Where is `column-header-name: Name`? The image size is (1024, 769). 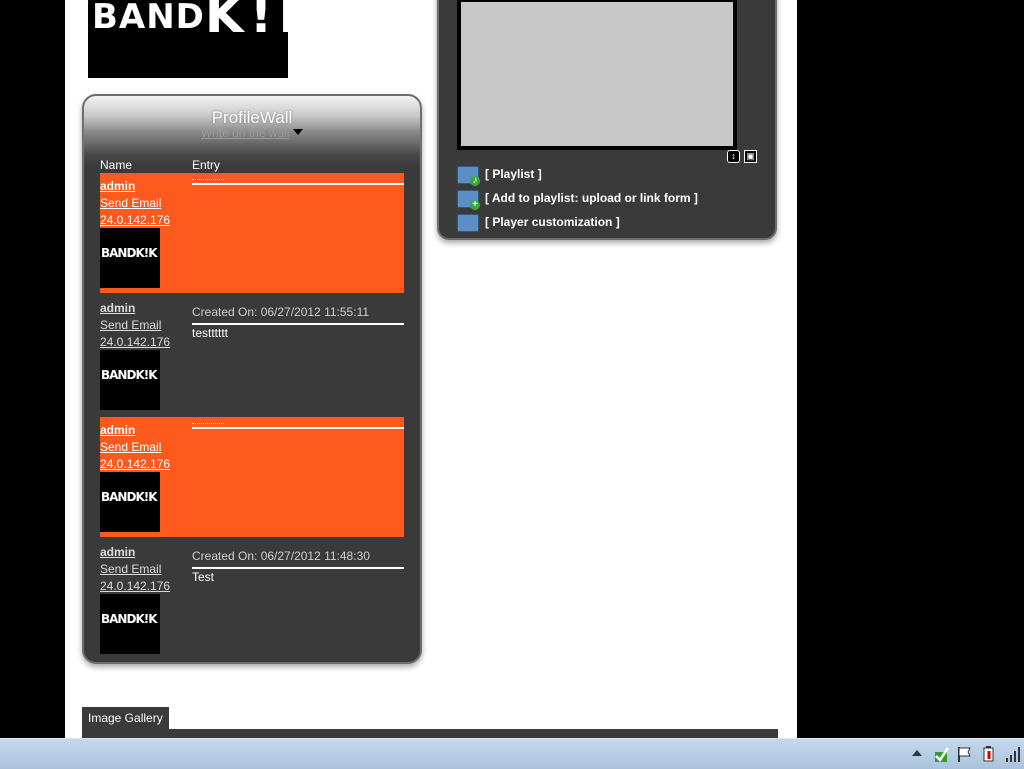 column-header-name: Name is located at coordinates (116, 165).